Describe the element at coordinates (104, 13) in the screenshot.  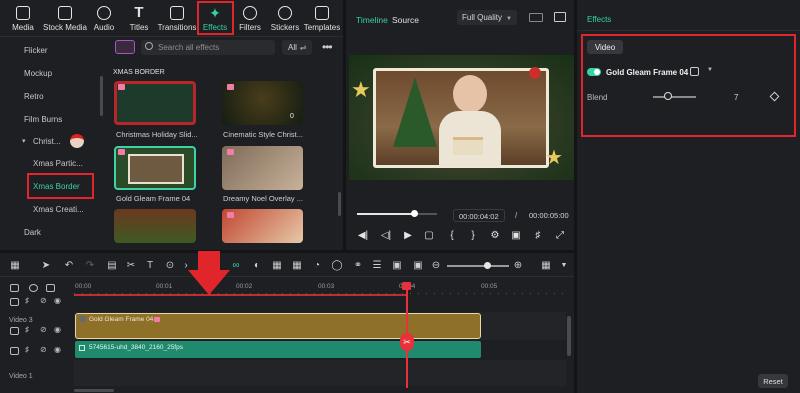
I see `audio-icon` at that location.